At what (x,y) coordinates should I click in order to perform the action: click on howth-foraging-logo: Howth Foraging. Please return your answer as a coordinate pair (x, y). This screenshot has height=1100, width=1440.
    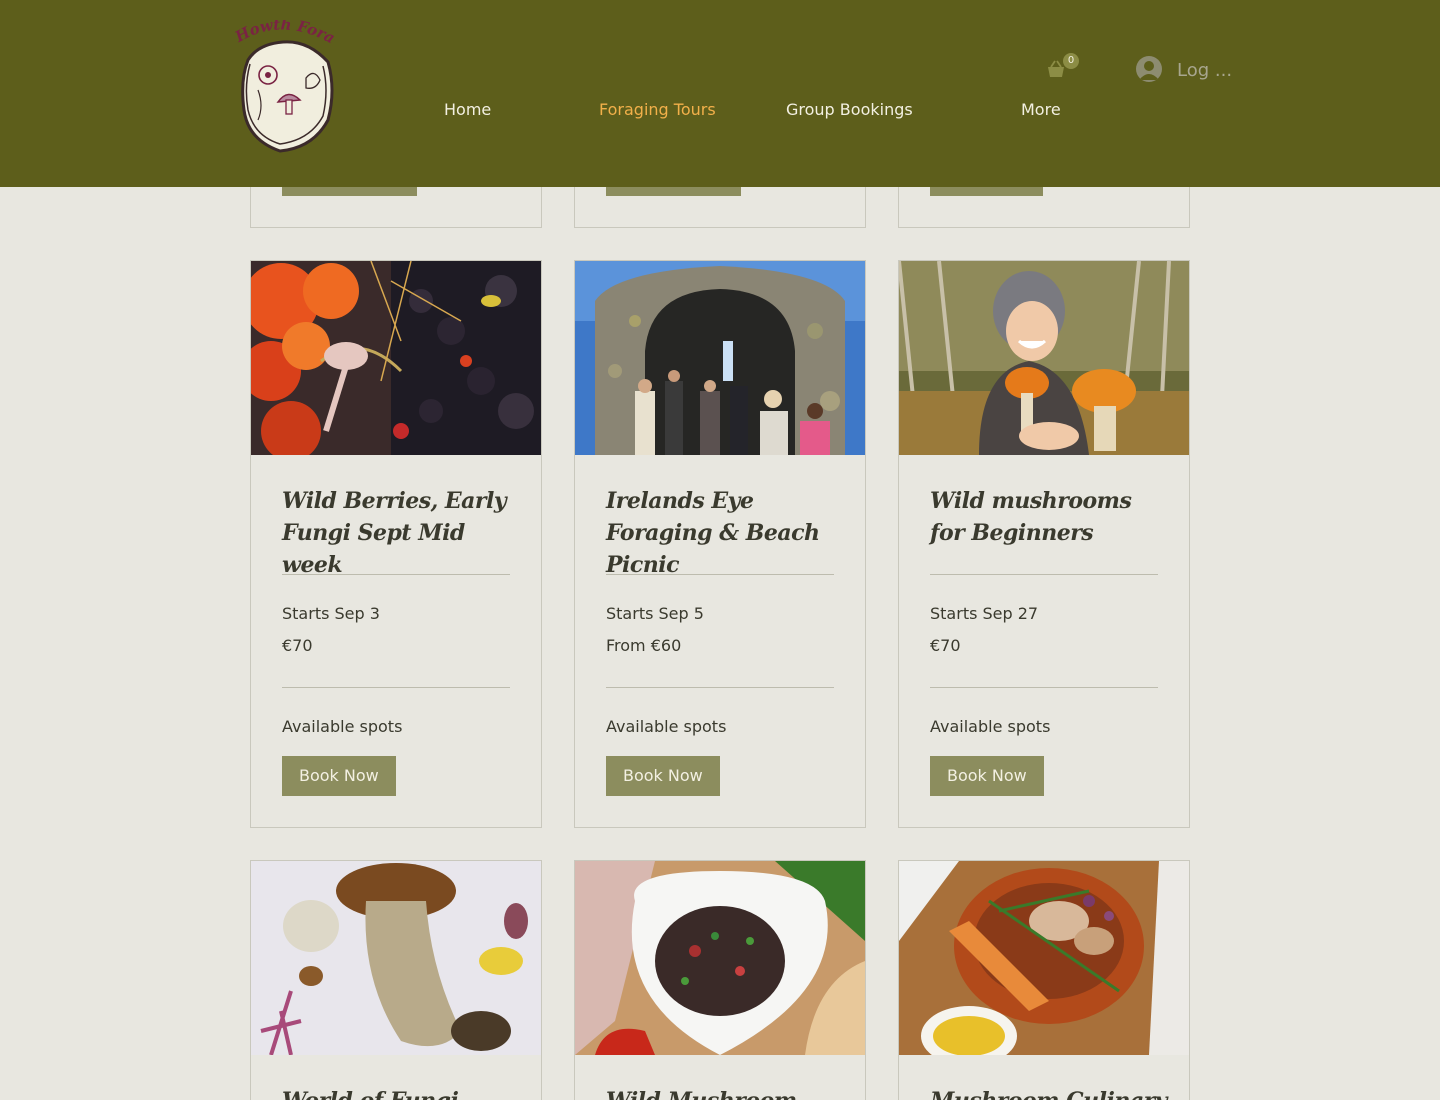
    Looking at the image, I should click on (280, 81).